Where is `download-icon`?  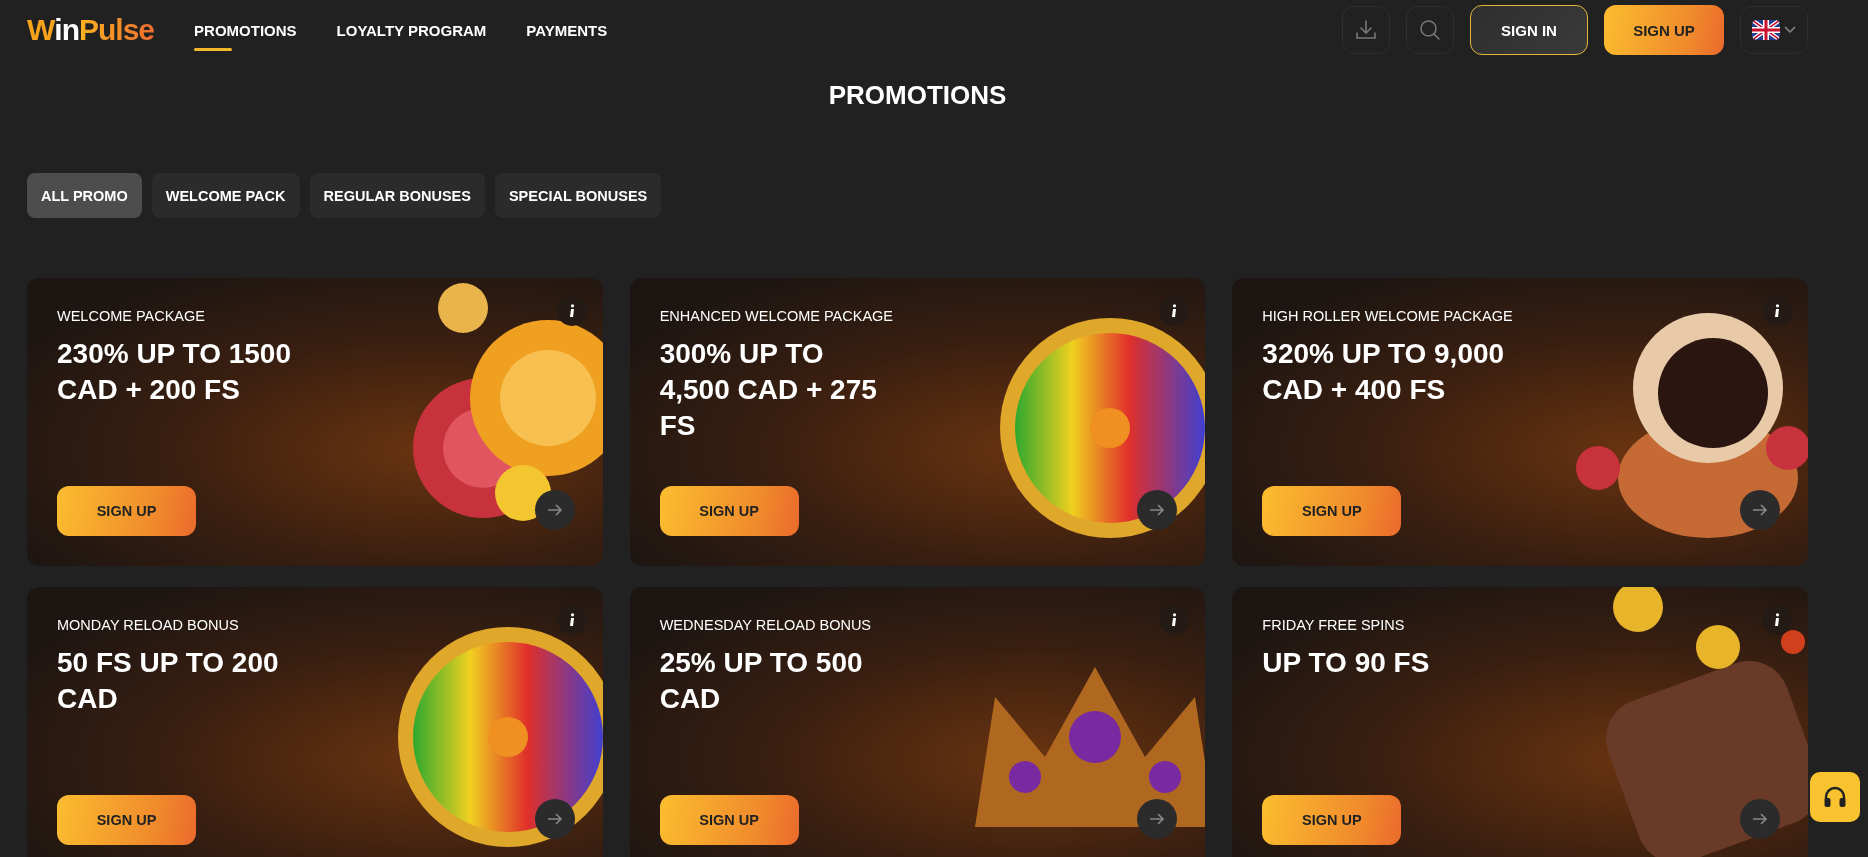
download-icon is located at coordinates (1366, 30).